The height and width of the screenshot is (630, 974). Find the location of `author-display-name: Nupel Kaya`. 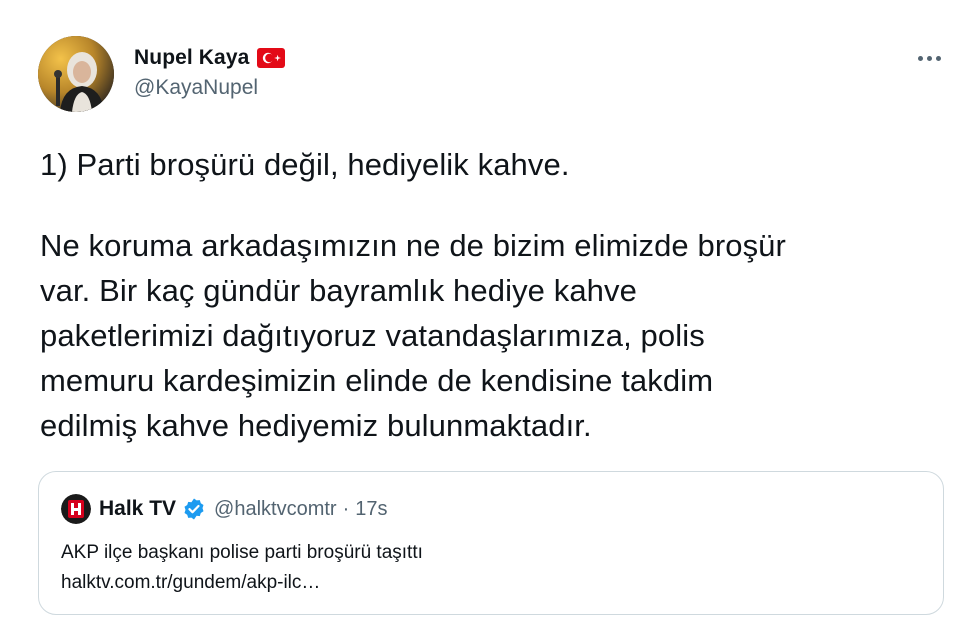

author-display-name: Nupel Kaya is located at coordinates (191, 58).